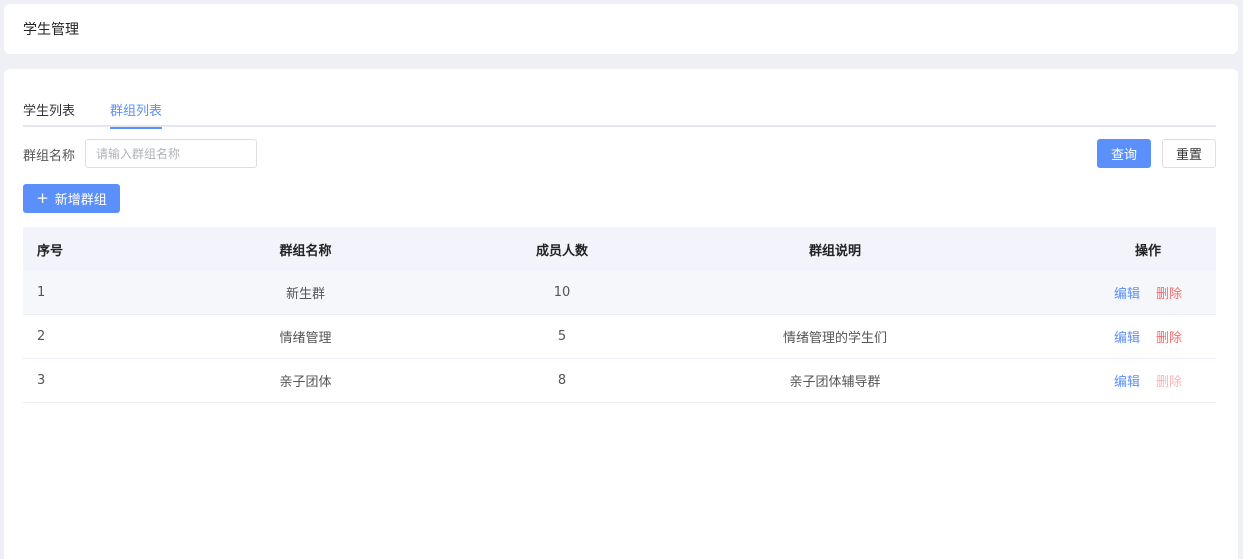 The width and height of the screenshot is (1243, 559). What do you see at coordinates (41, 336) in the screenshot?
I see `row-index: 2` at bounding box center [41, 336].